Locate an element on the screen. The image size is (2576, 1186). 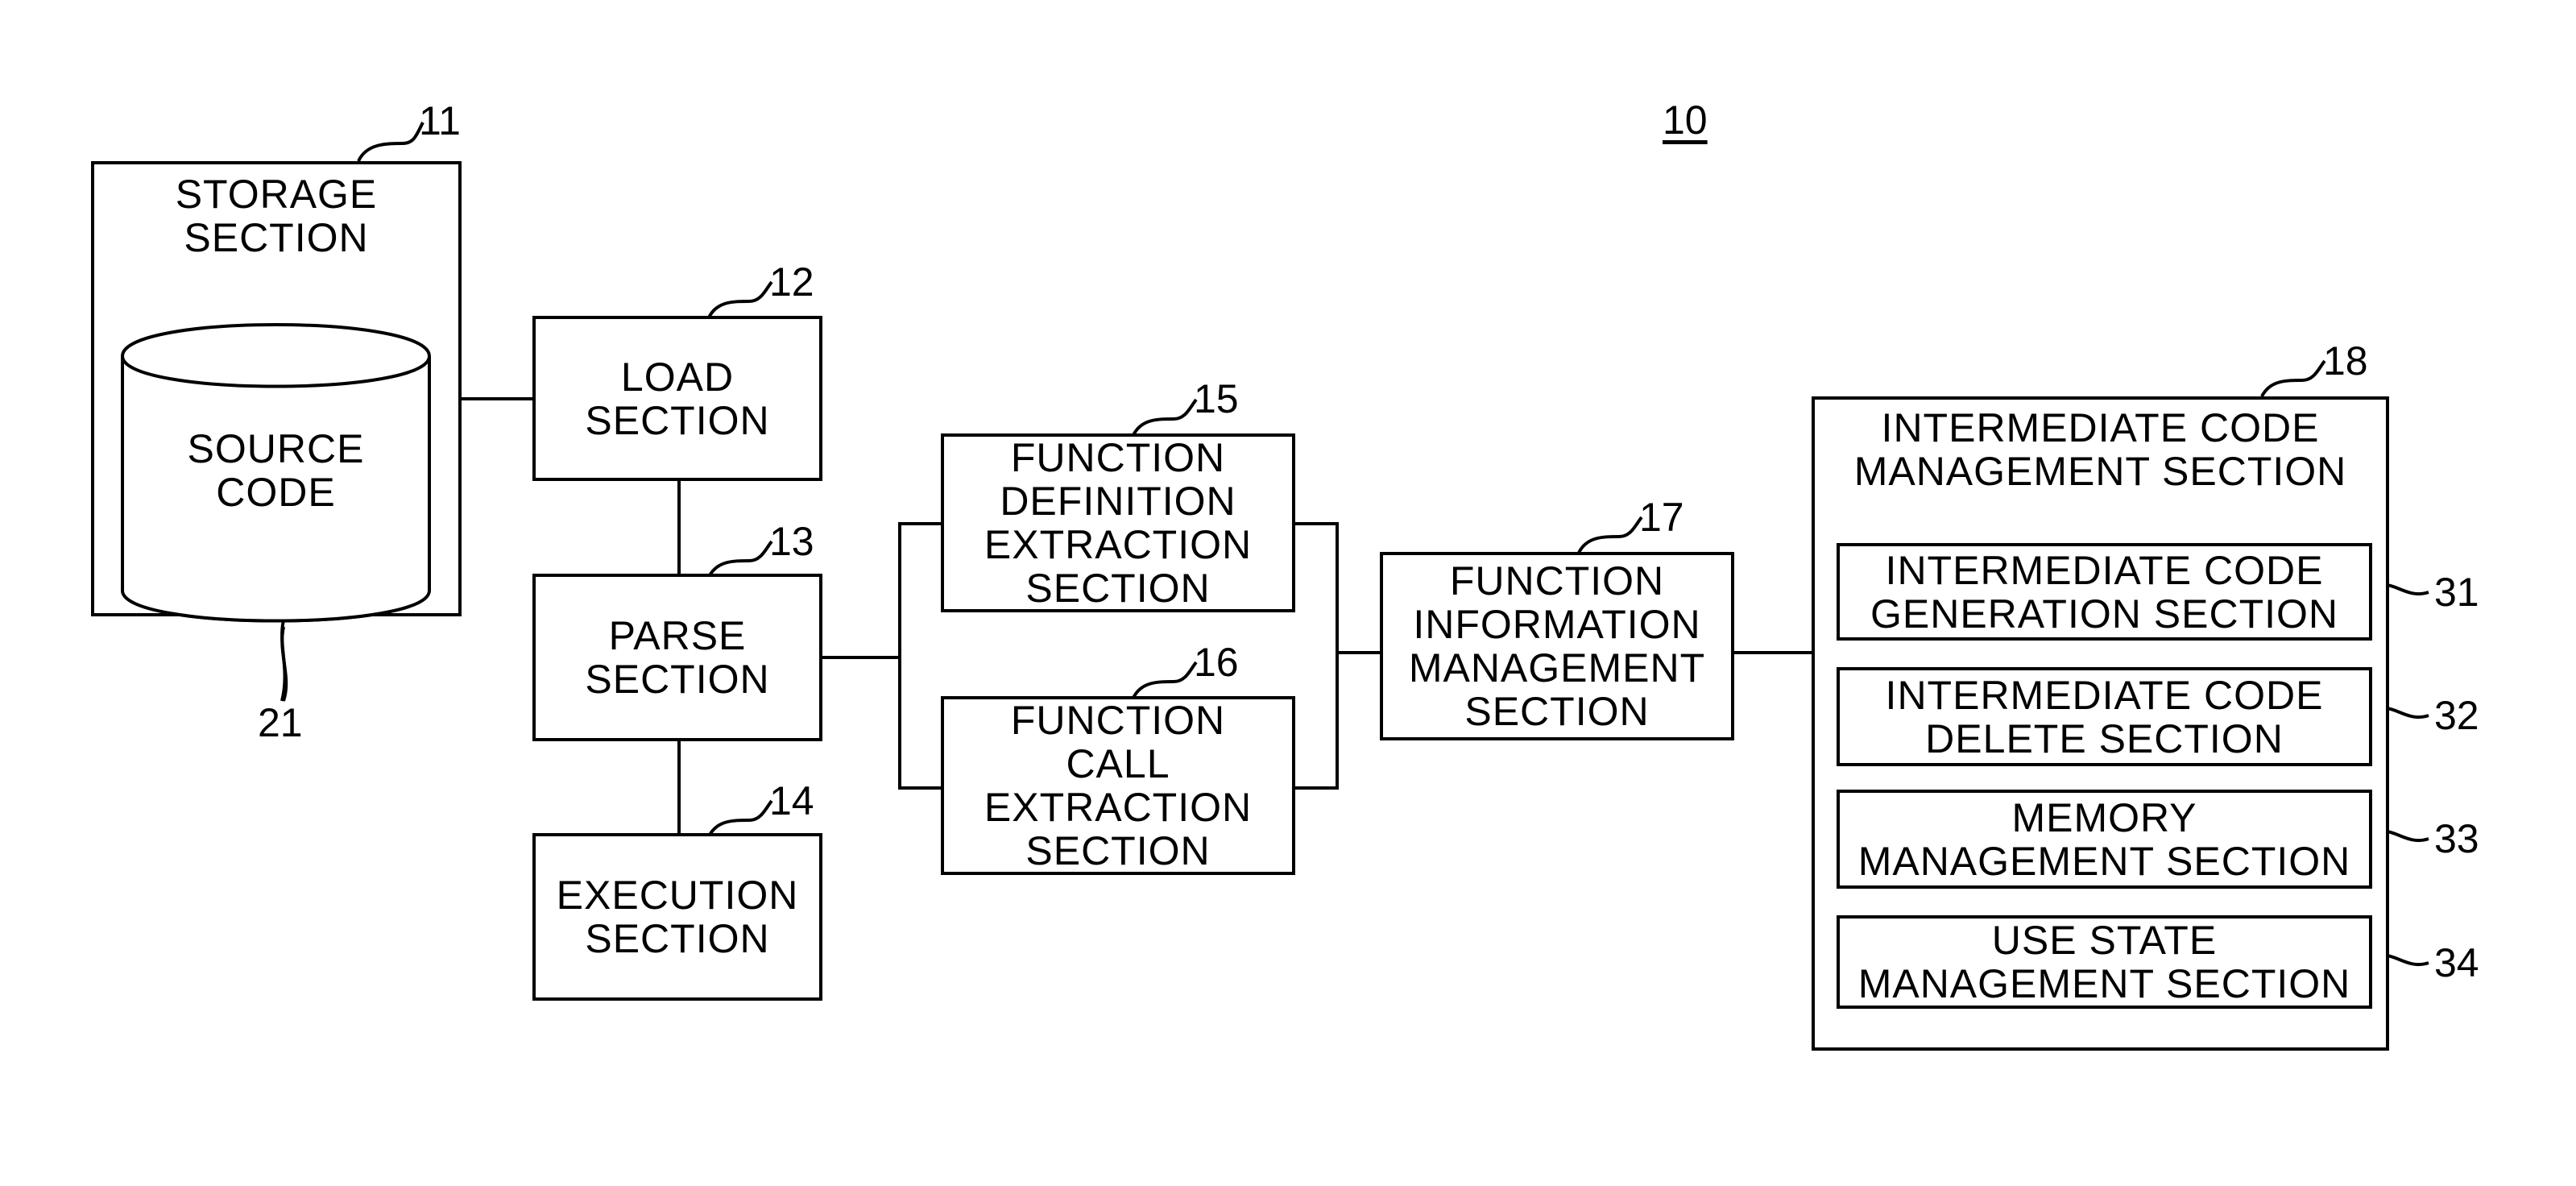
ref-21: 21 is located at coordinates (280, 722).